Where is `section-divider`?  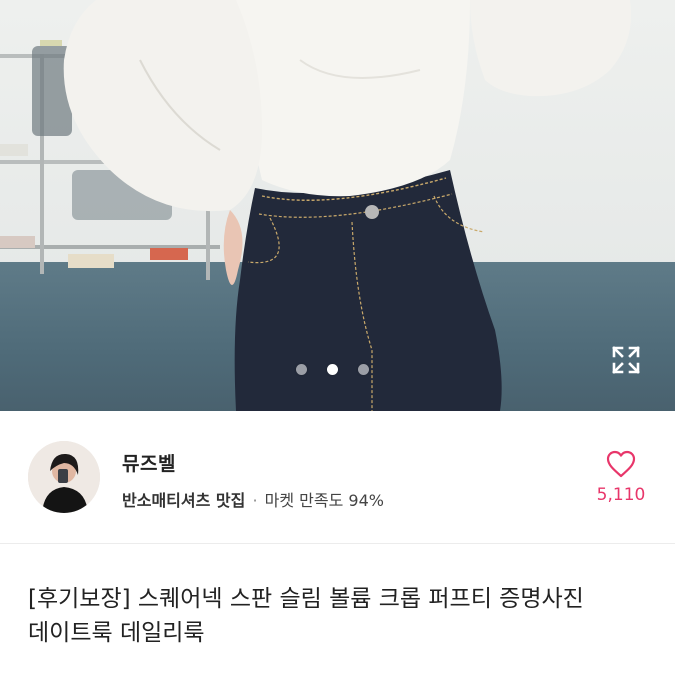 section-divider is located at coordinates (337, 543).